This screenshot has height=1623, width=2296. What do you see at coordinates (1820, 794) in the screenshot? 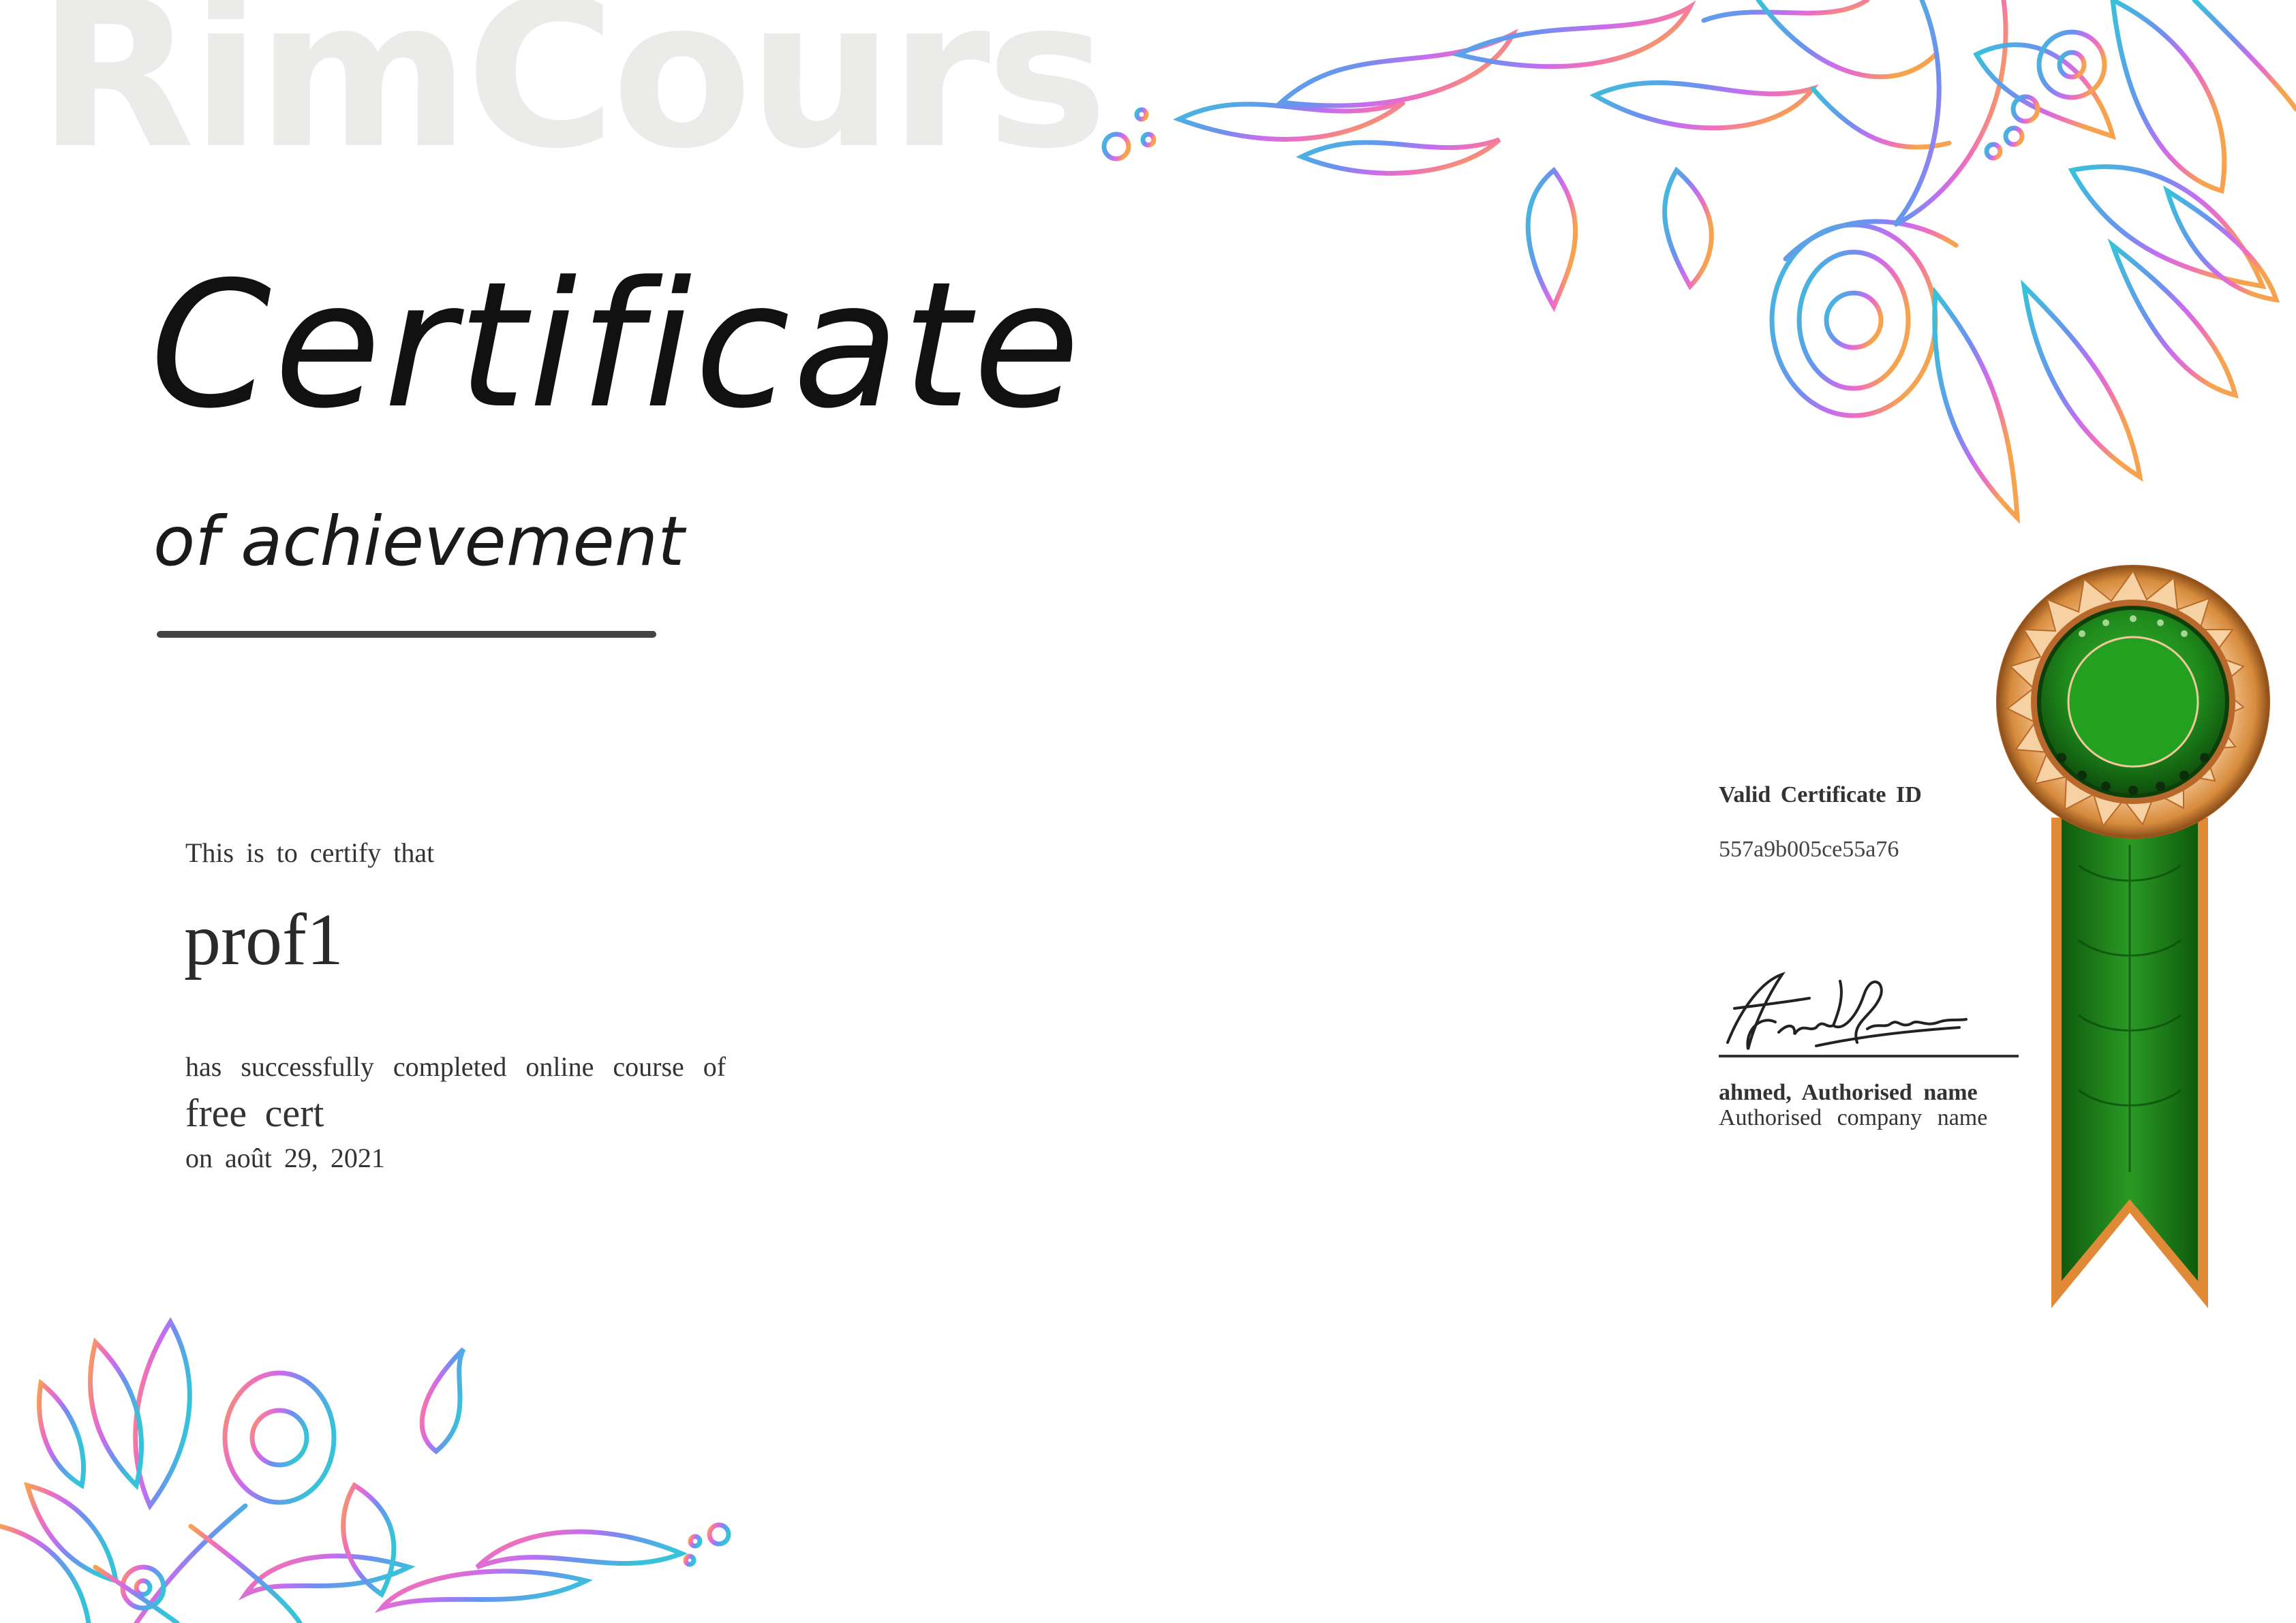
I see `certificate-id-label: Valid Certificate ID` at bounding box center [1820, 794].